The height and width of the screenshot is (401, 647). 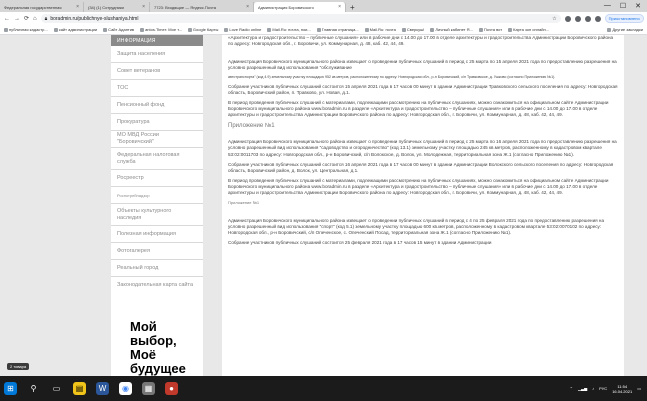 I want to click on start-icon: ⊞, so click(x=10, y=388).